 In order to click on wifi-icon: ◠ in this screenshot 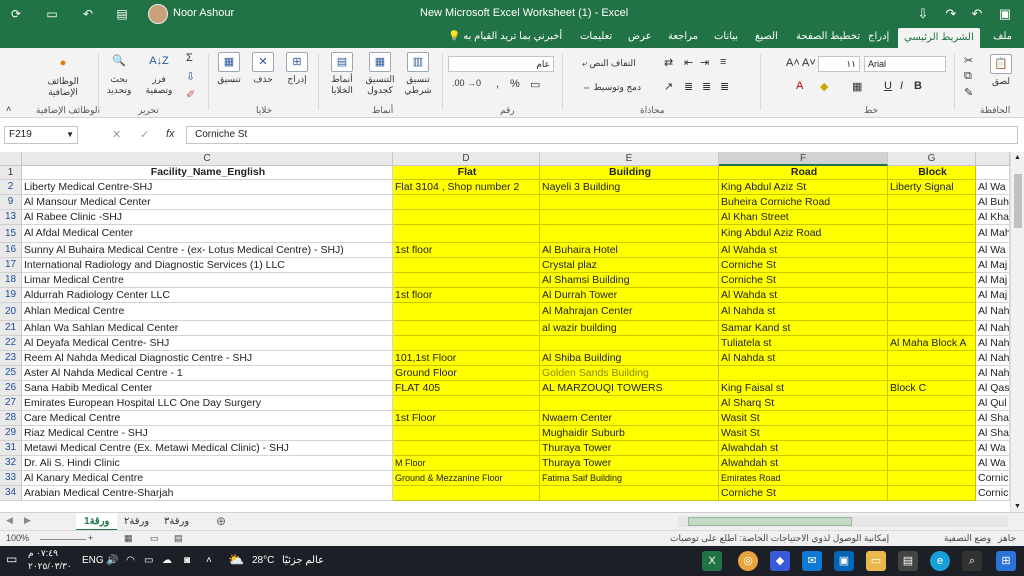, I will do `click(130, 560)`.